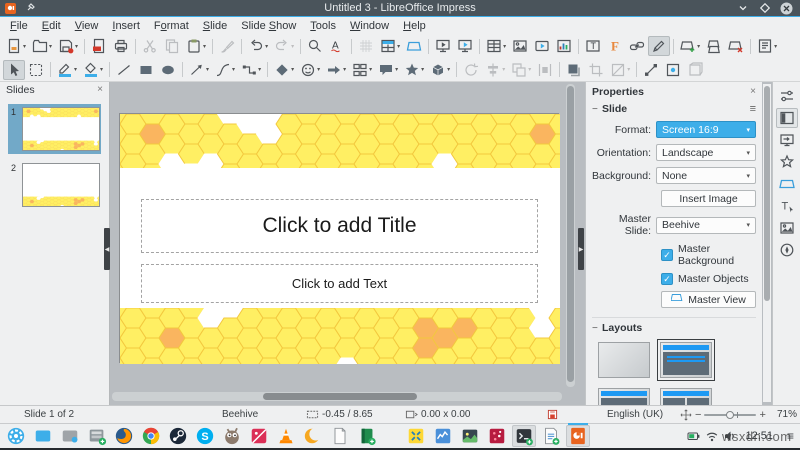 The image size is (800, 450). What do you see at coordinates (67, 70) in the screenshot?
I see `line-color-button: ▾` at bounding box center [67, 70].